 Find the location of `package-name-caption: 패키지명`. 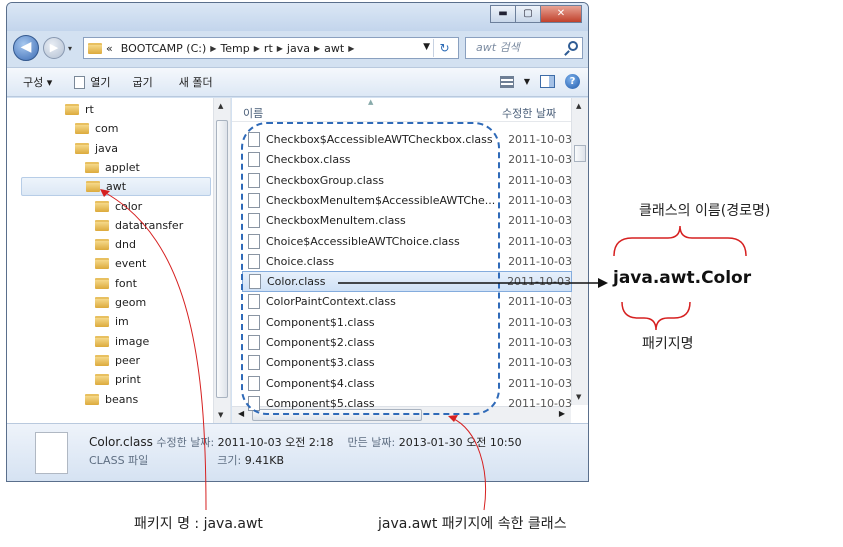

package-name-caption: 패키지명 is located at coordinates (668, 344).